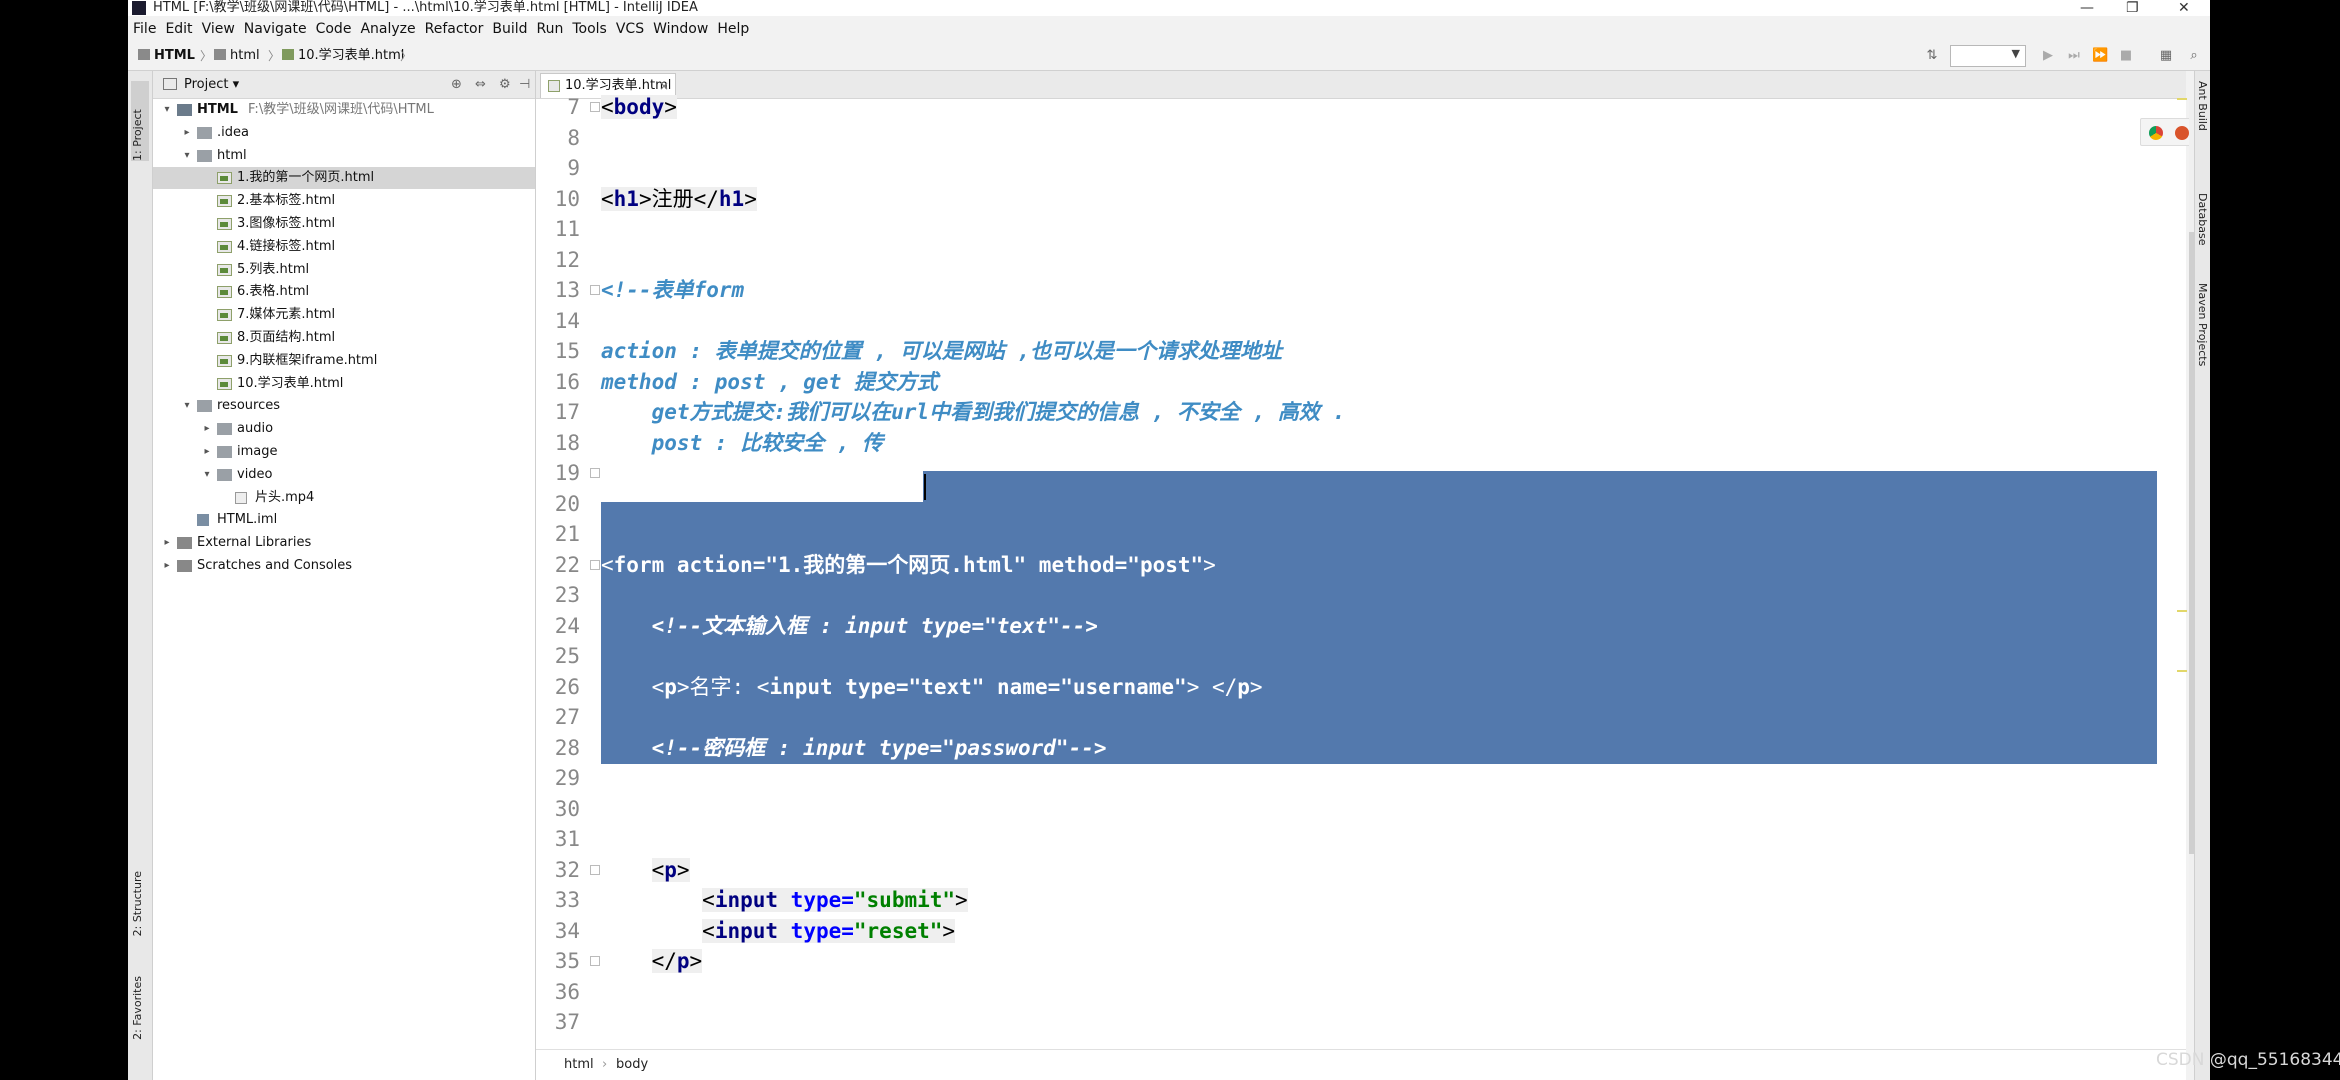  Describe the element at coordinates (2202, 324) in the screenshot. I see `tool-window-maven: Maven Projects` at that location.